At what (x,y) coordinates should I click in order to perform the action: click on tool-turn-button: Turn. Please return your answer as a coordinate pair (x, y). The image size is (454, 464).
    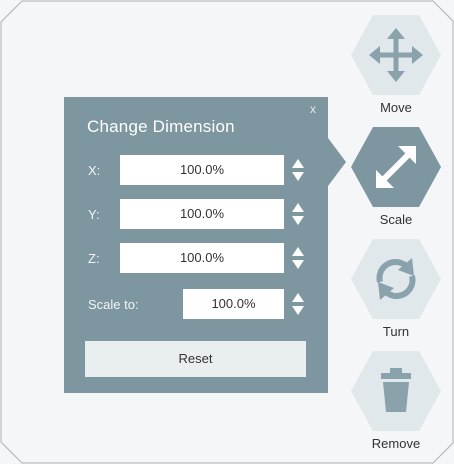
    Looking at the image, I should click on (396, 288).